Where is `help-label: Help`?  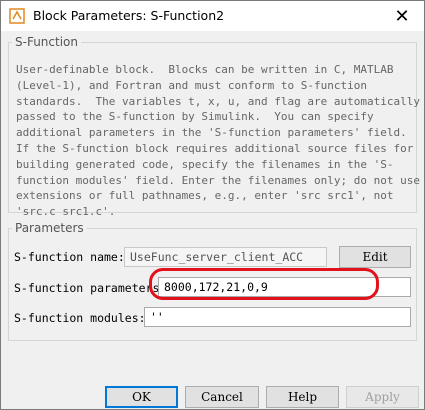 help-label: Help is located at coordinates (302, 397).